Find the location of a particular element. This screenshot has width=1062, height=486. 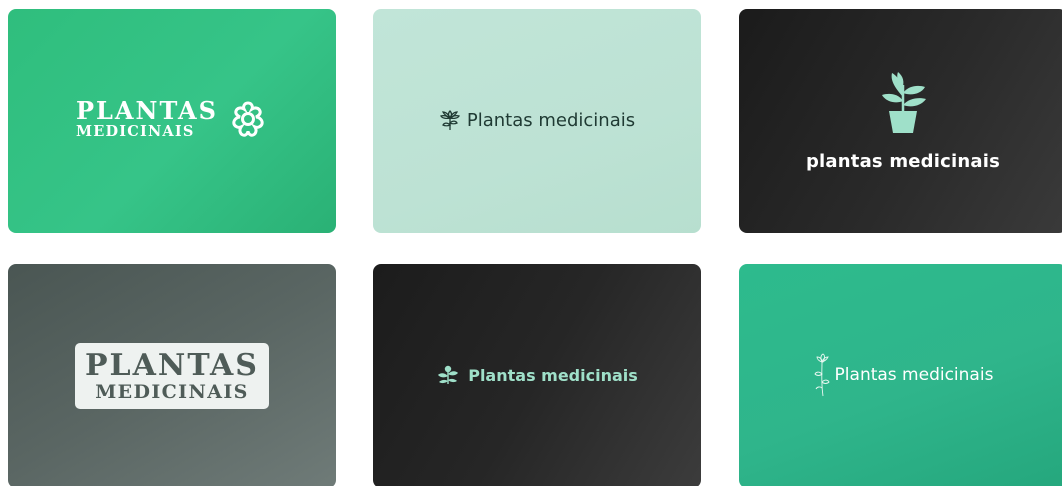

logo-card-6: Plantas medicinais is located at coordinates (900, 375).